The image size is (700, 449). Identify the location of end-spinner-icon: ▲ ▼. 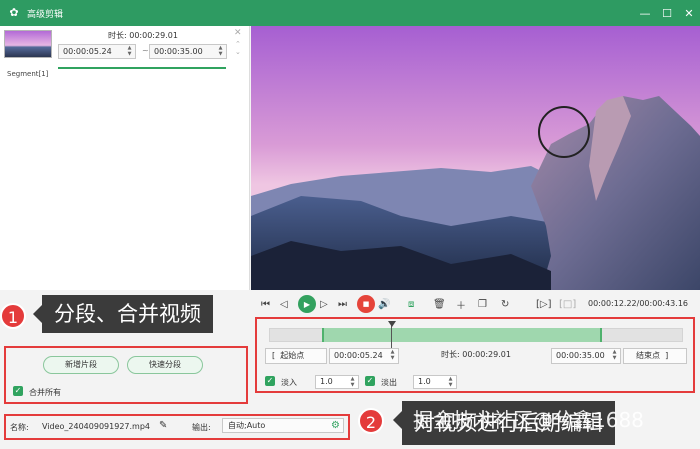
(220, 51).